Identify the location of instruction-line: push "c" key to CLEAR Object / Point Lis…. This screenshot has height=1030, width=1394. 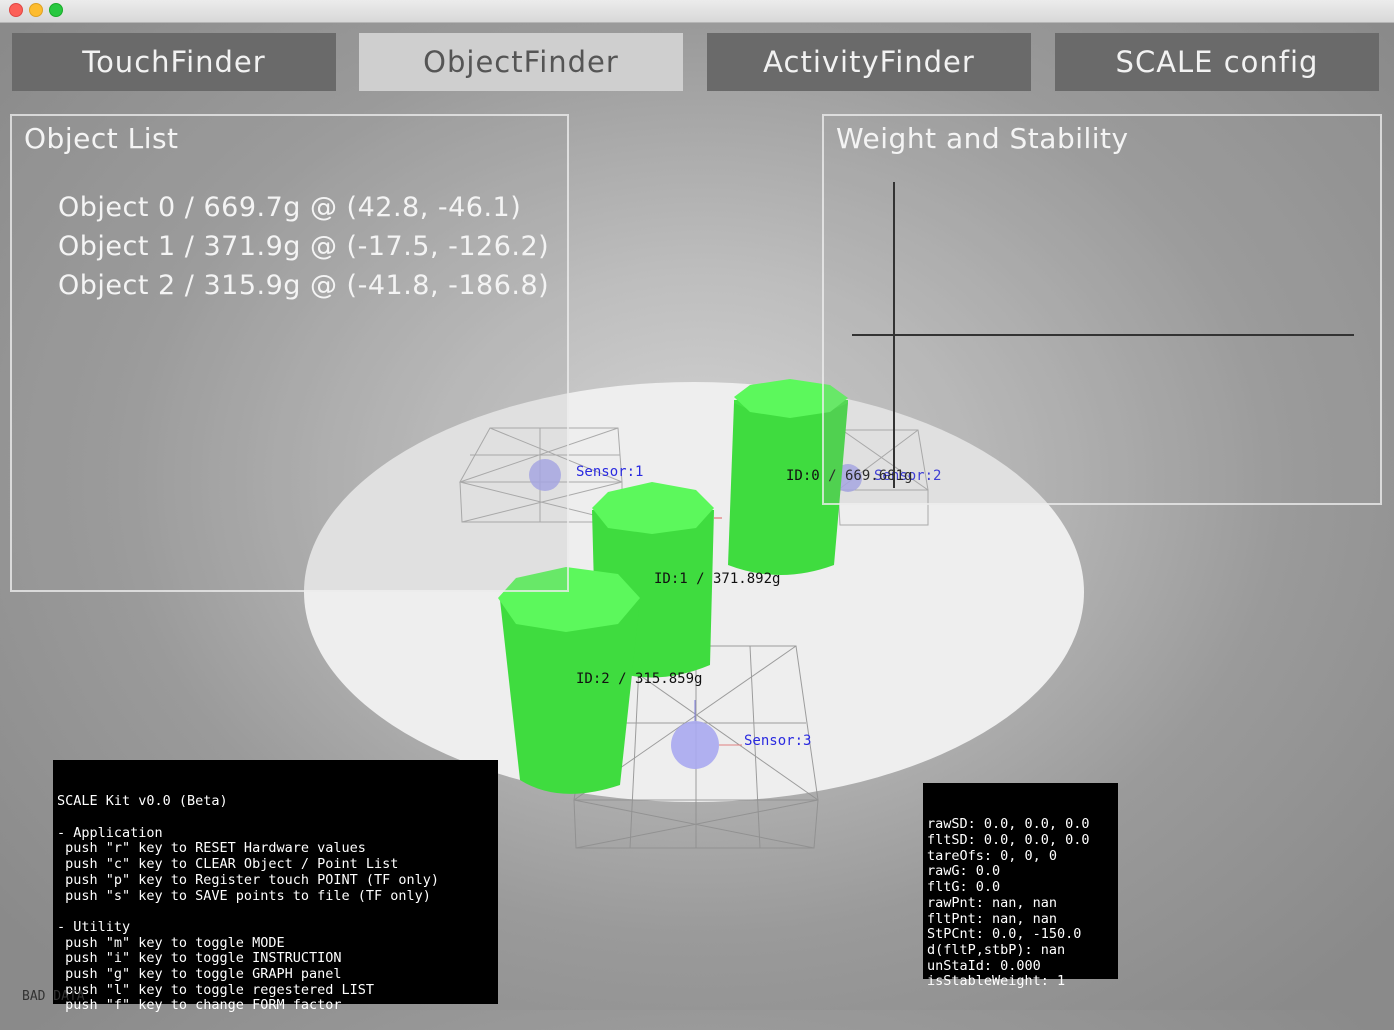
(228, 864).